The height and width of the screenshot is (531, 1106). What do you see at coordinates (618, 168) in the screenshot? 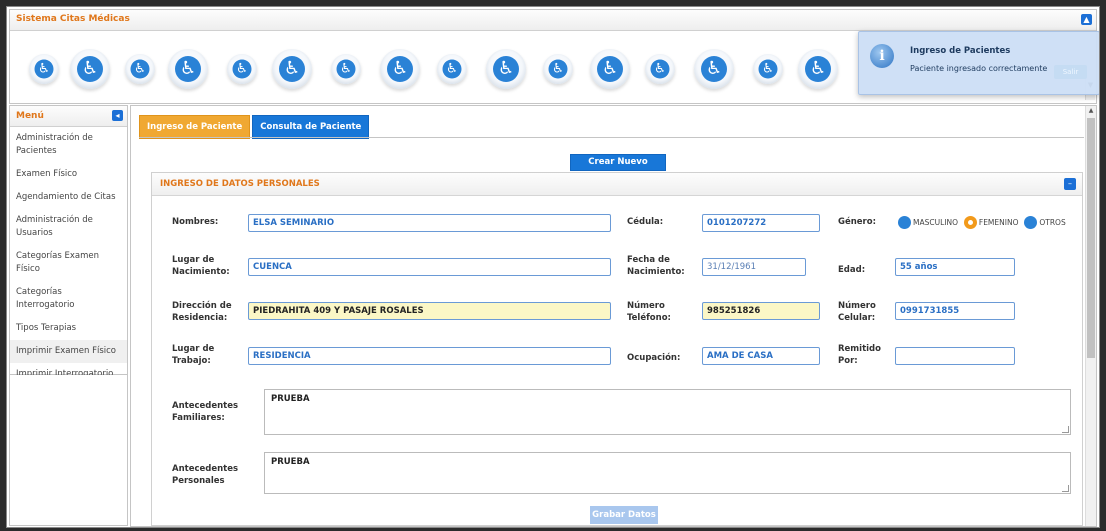
I see `crear-nuevo-paciente-button: Crear Nuevo Paciente` at bounding box center [618, 168].